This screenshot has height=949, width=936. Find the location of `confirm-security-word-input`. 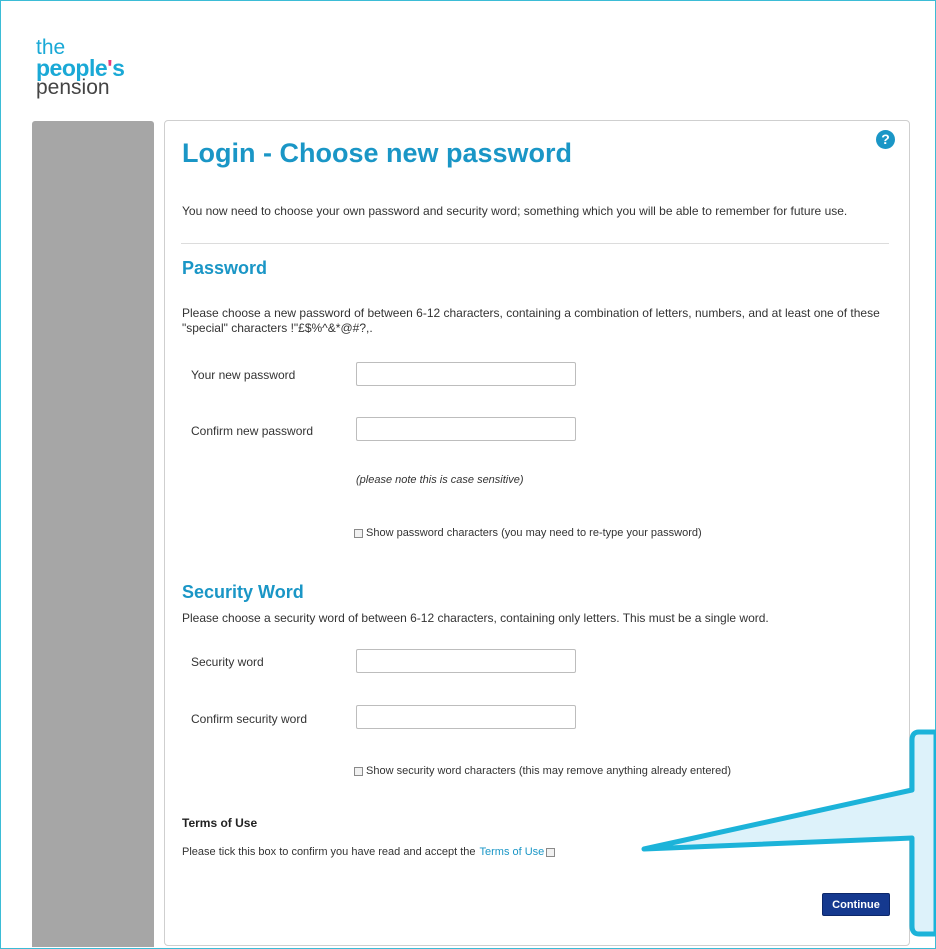

confirm-security-word-input is located at coordinates (466, 717).